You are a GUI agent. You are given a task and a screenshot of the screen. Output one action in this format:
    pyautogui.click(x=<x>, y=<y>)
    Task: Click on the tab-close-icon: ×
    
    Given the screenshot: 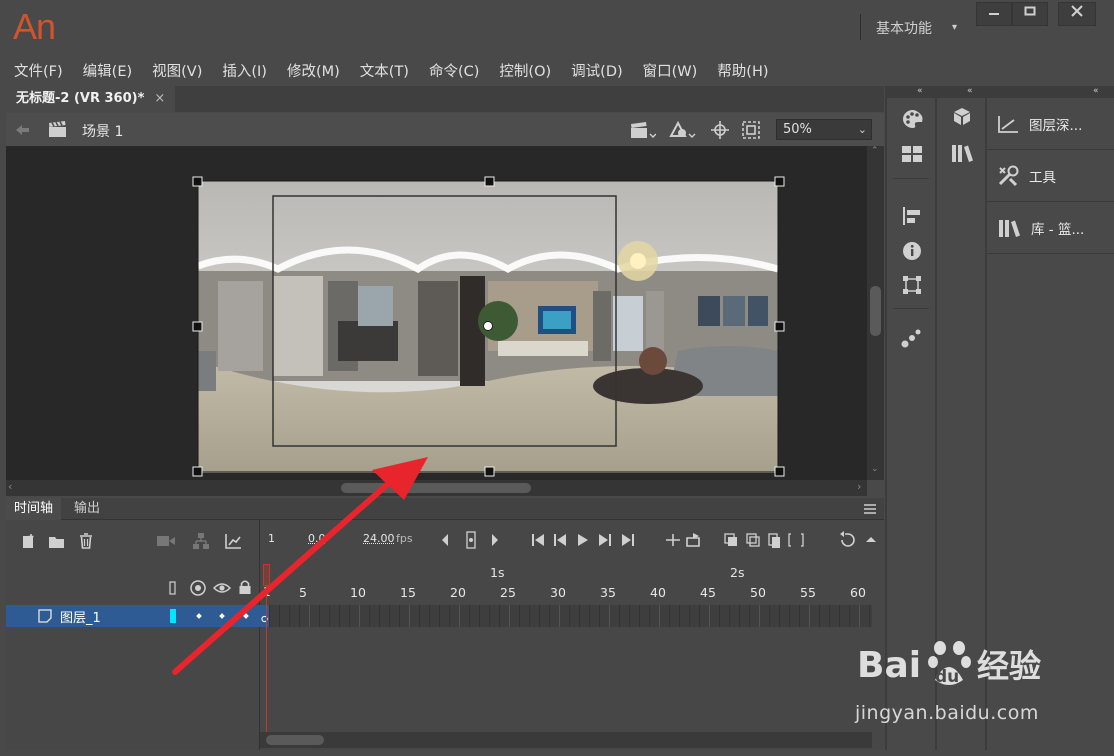 What is the action you would take?
    pyautogui.click(x=159, y=99)
    